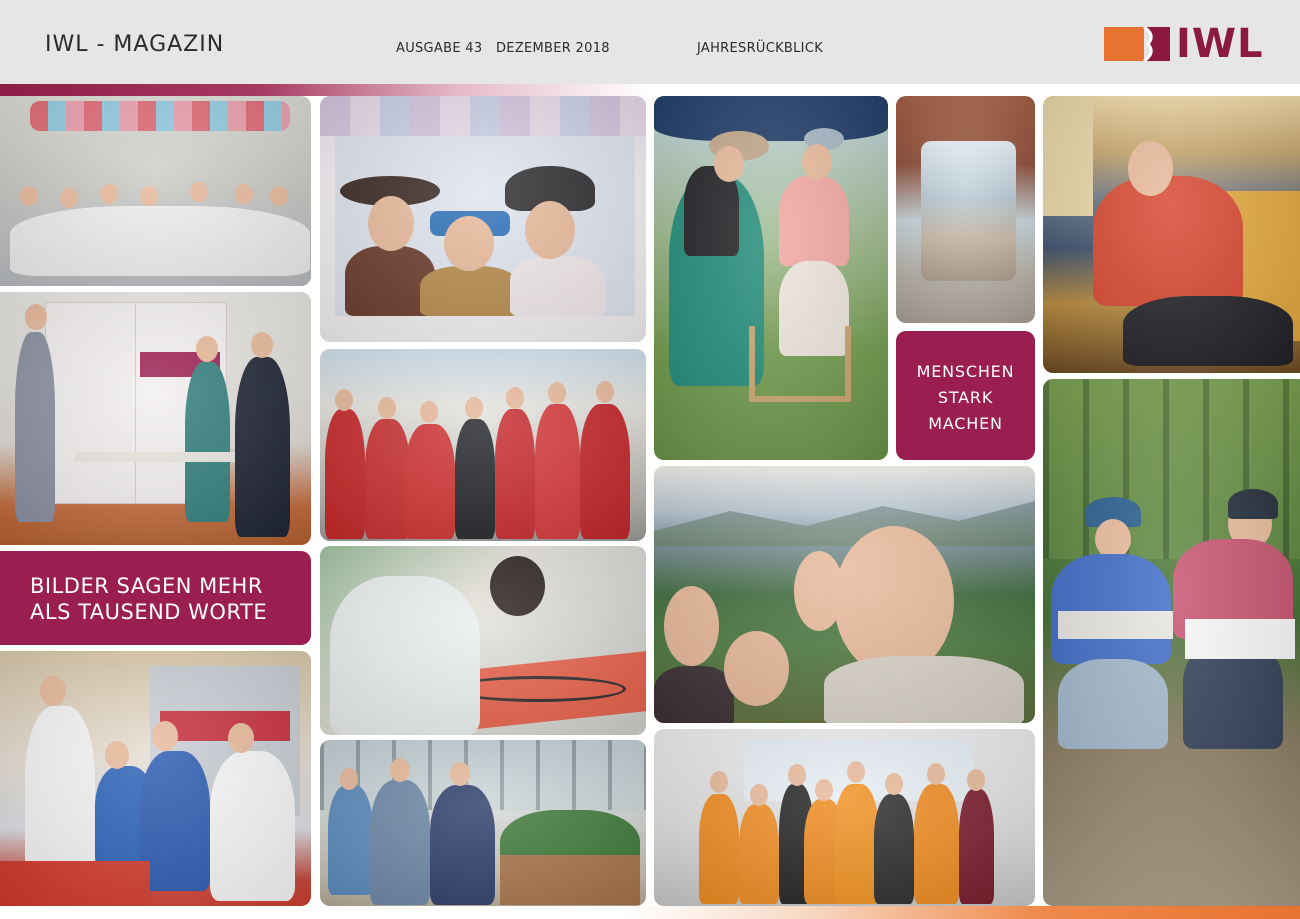  Describe the element at coordinates (965, 371) in the screenshot. I see `caption-right-line1: MENSCHEN` at that location.